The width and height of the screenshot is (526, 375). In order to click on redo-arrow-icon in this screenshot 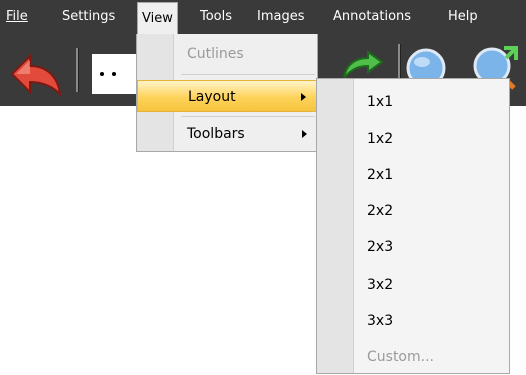, I will do `click(363, 66)`.